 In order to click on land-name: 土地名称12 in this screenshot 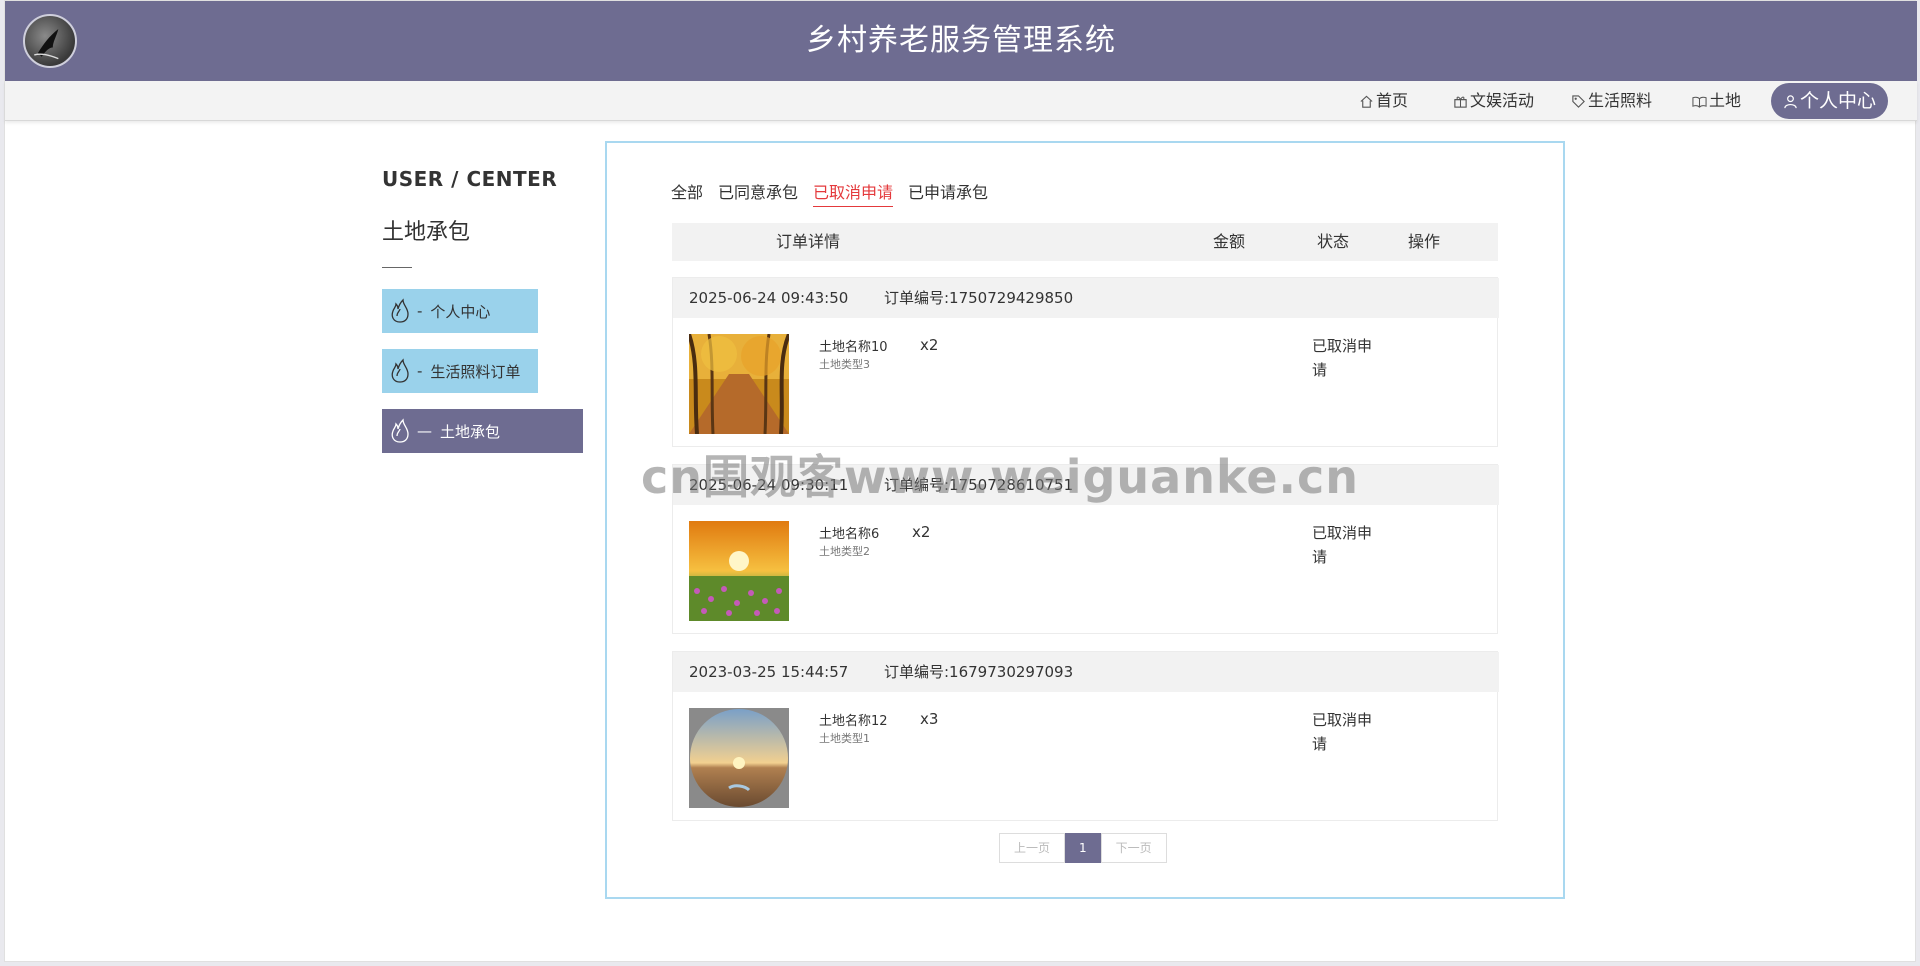, I will do `click(853, 721)`.